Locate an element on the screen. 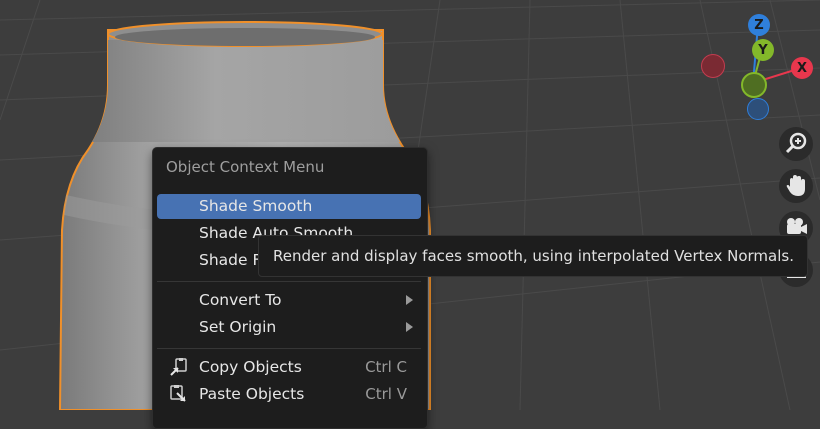 Image resolution: width=820 pixels, height=429 pixels. menu-item-shade-smooth: Shade Smooth is located at coordinates (289, 206).